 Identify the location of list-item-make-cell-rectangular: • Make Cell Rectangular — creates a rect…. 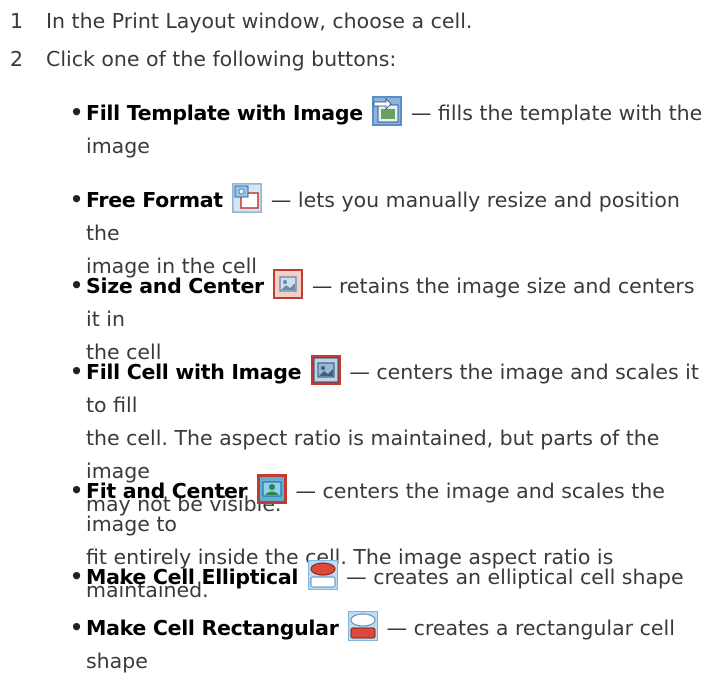
(388, 644).